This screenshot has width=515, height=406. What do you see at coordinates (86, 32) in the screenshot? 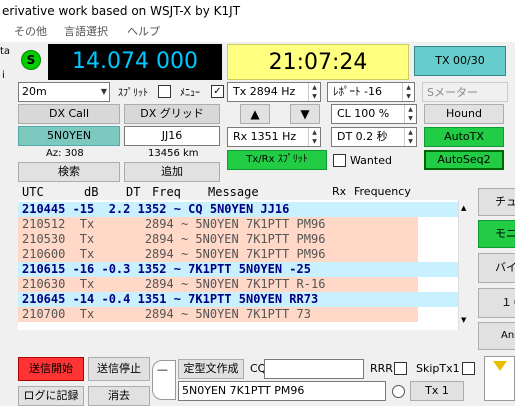
I see `menu-language: 言語選択` at bounding box center [86, 32].